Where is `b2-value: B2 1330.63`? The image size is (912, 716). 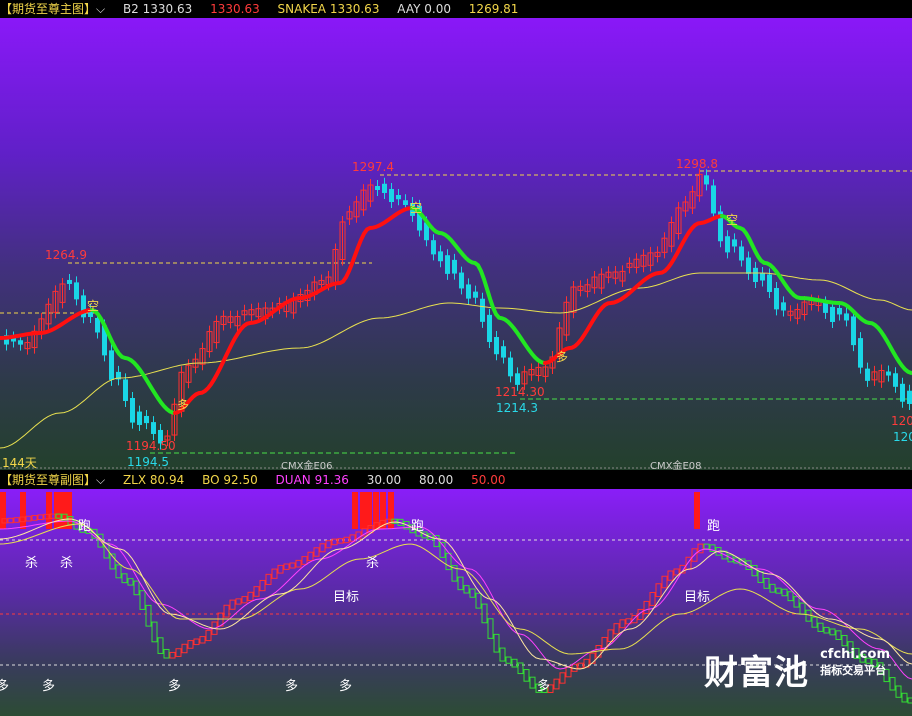
b2-value: B2 1330.63 is located at coordinates (157, 9).